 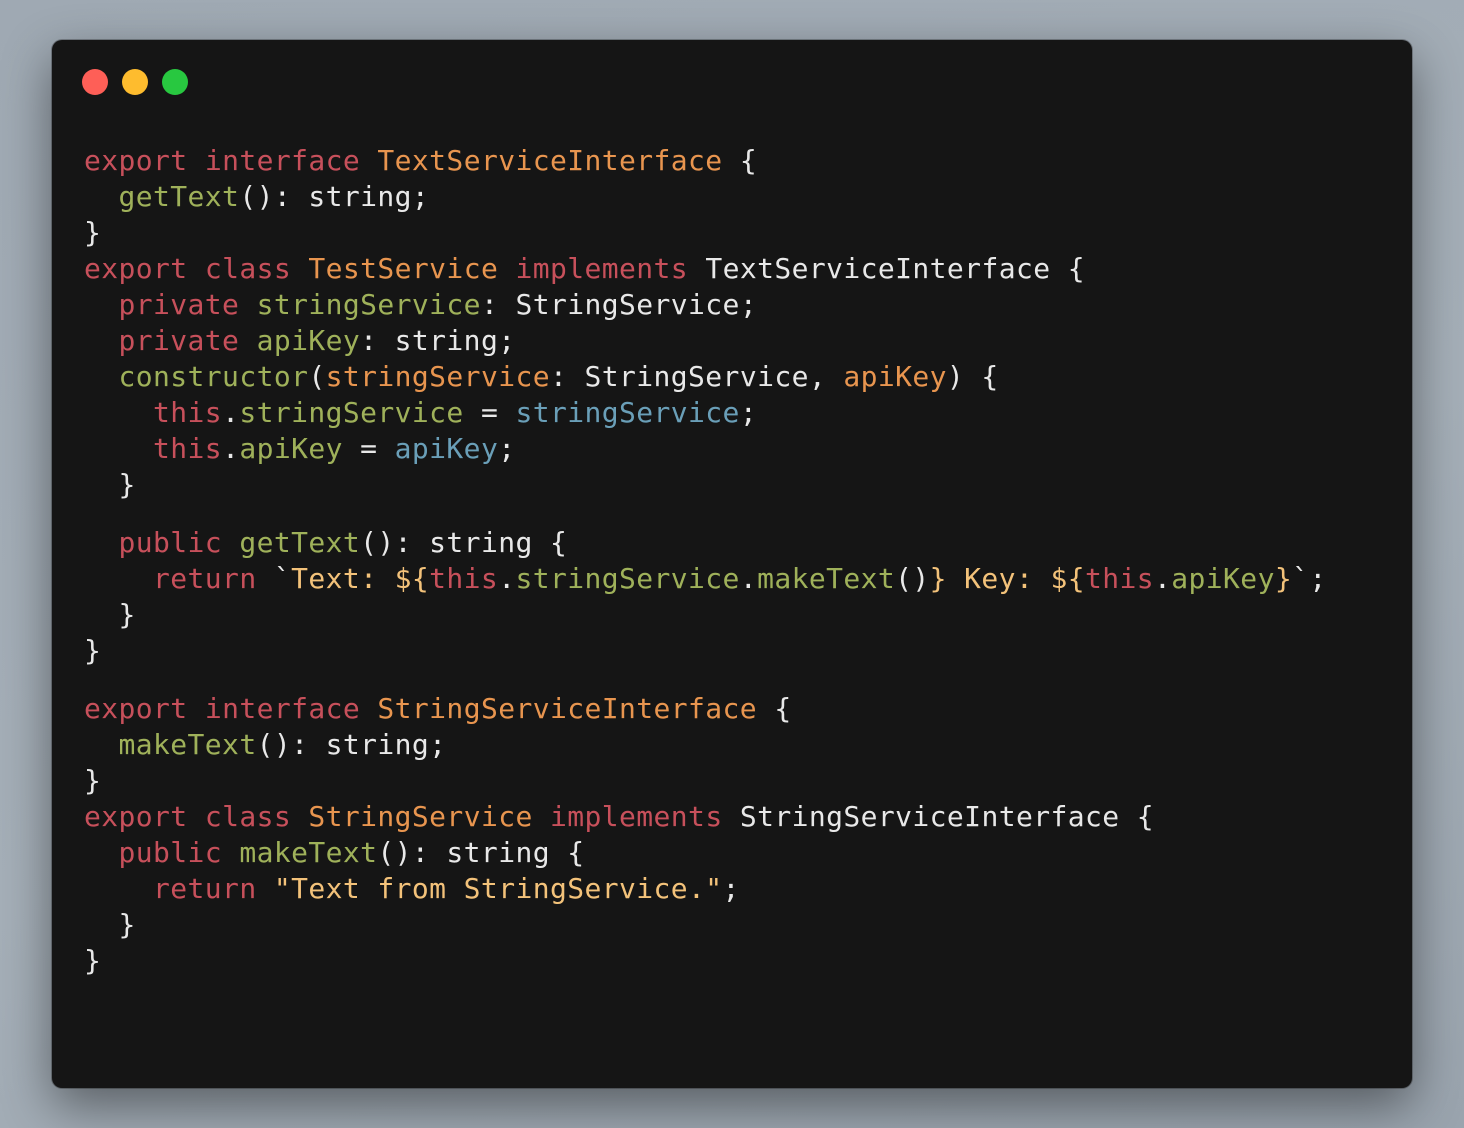 I want to click on code-token: ) {, so click(x=972, y=376).